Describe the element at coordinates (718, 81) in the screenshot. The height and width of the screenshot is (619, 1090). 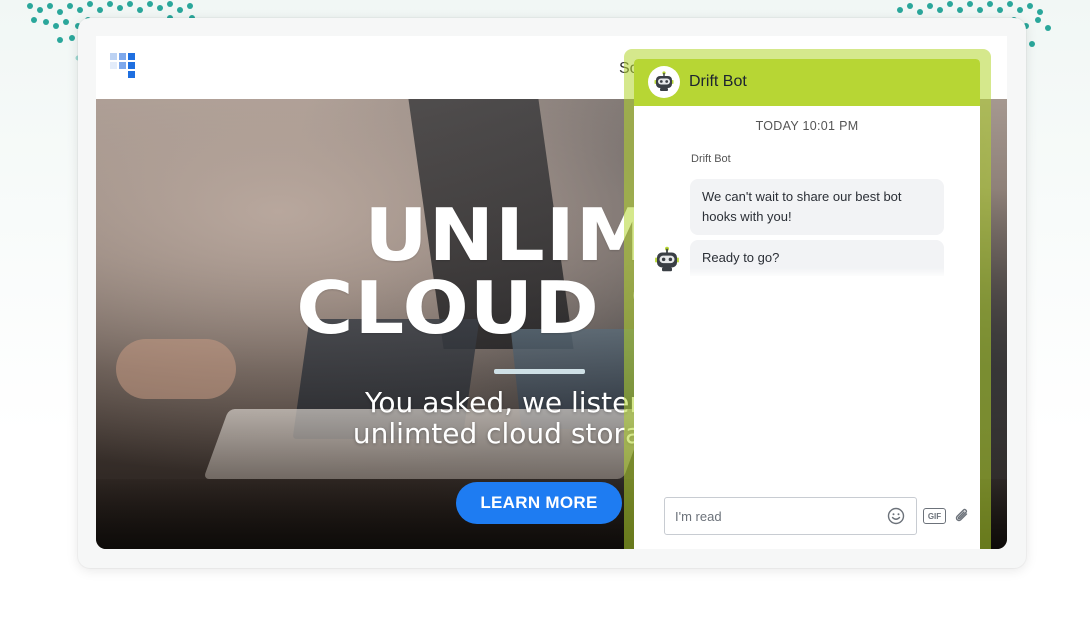
I see `chat-header-title: Drift Bot` at that location.